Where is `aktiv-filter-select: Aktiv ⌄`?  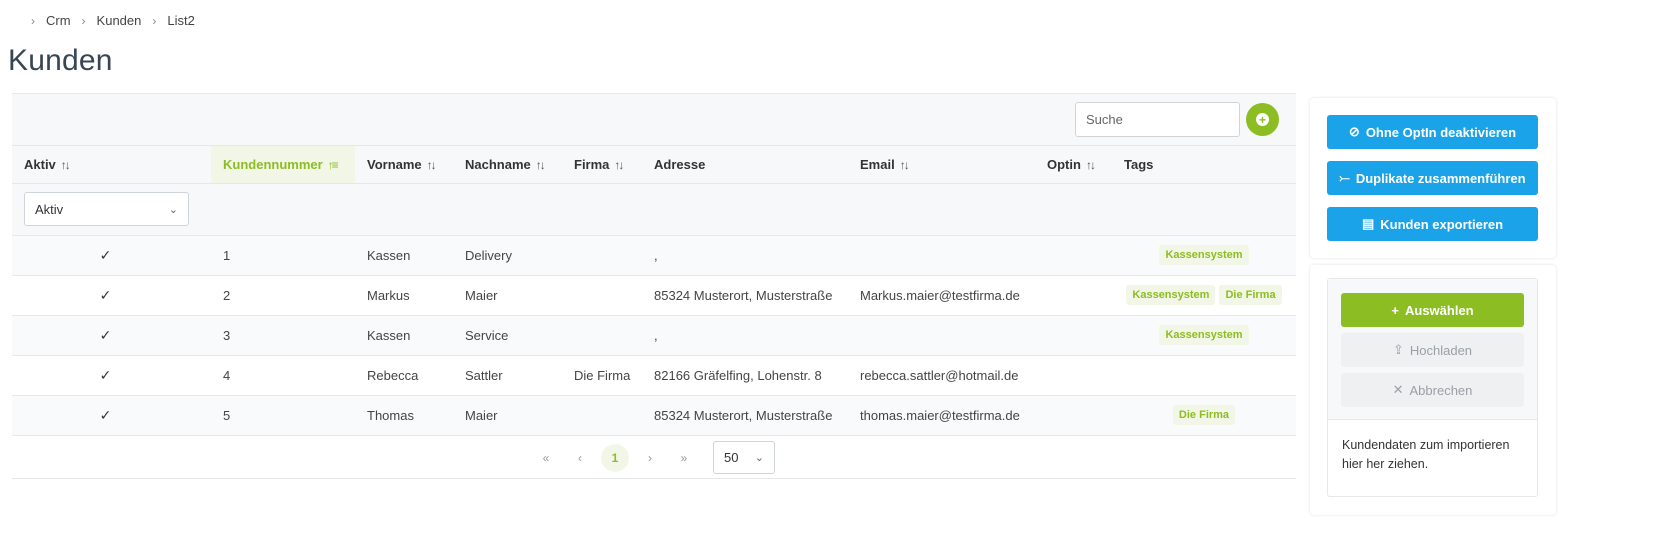
aktiv-filter-select: Aktiv ⌄ is located at coordinates (106, 209).